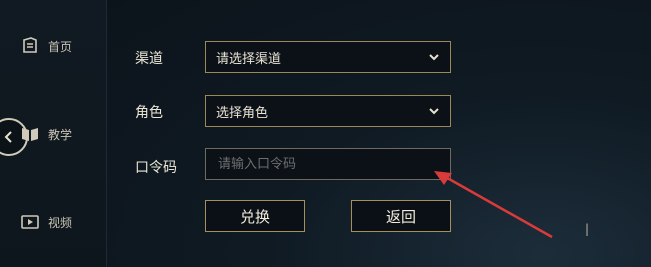 Image resolution: width=651 pixels, height=267 pixels. I want to click on book-icon, so click(30, 134).